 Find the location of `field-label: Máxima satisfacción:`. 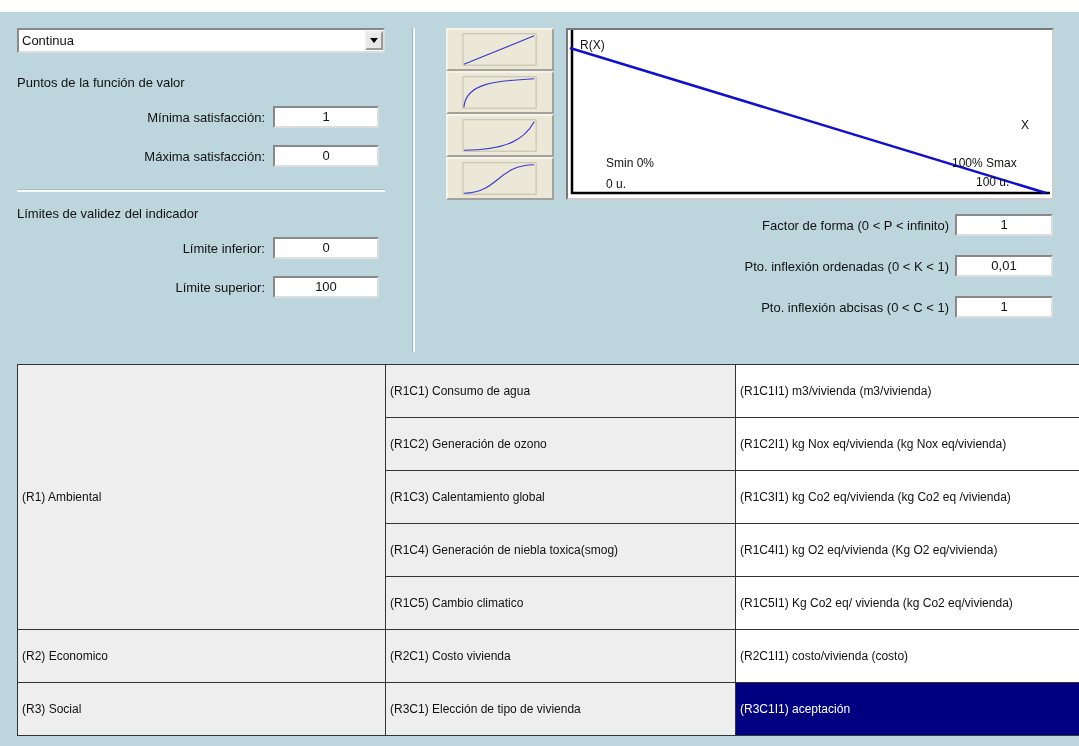

field-label: Máxima satisfacción: is located at coordinates (204, 156).